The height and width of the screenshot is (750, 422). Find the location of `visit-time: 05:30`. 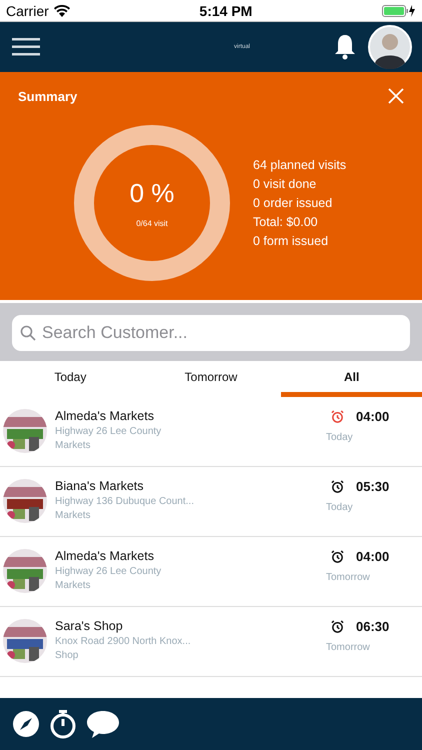

visit-time: 05:30 is located at coordinates (373, 486).